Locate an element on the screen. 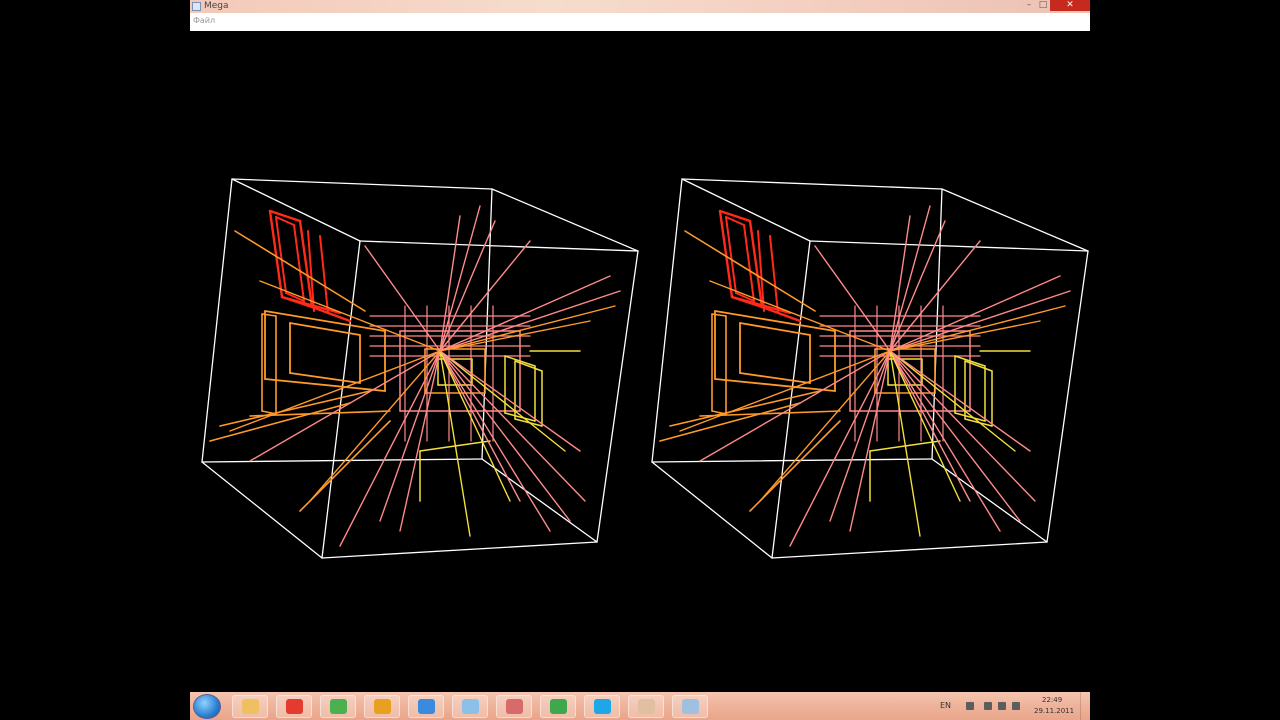 This screenshot has height=720, width=1280. clock-date: 29.11.2011 is located at coordinates (1054, 711).